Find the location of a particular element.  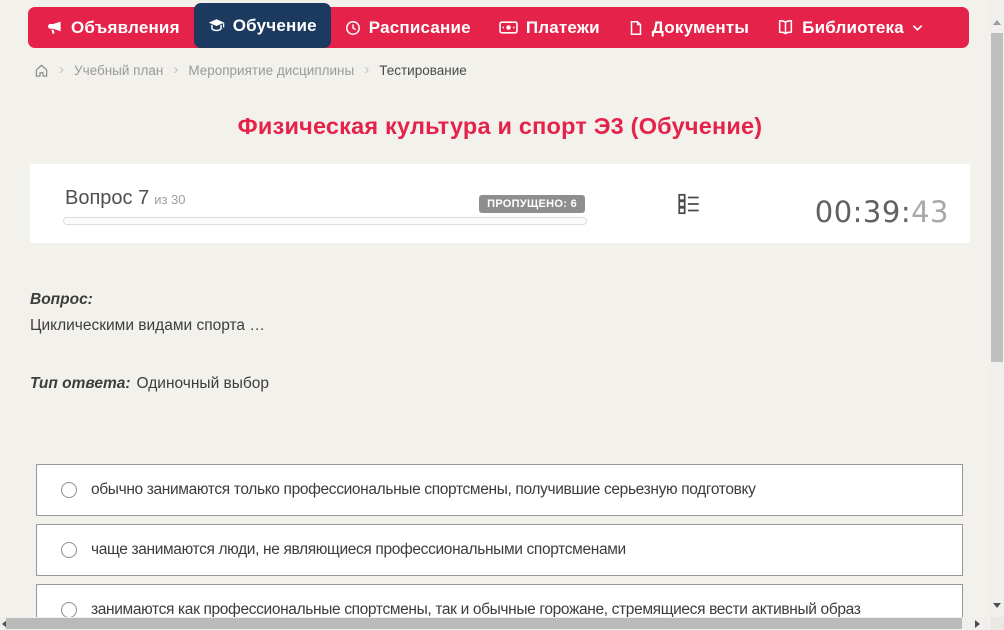

vertical-scrollbar-thumb is located at coordinates (997, 197).